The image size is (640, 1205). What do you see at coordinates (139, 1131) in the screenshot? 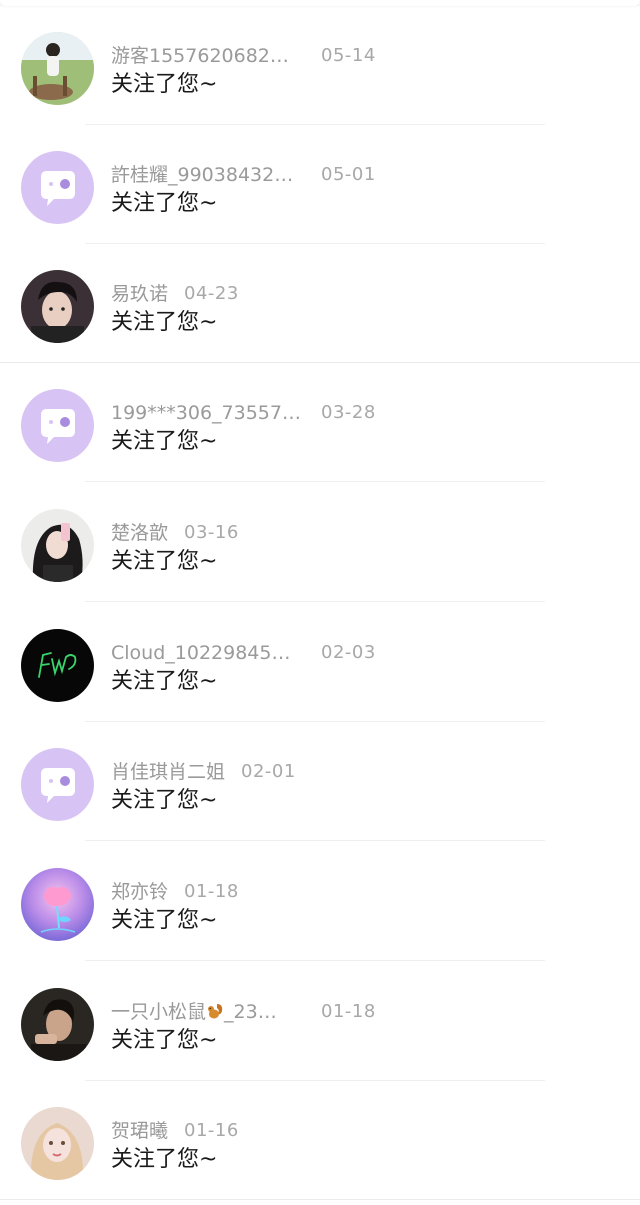
I see `user-name: 贺珺曦` at bounding box center [139, 1131].